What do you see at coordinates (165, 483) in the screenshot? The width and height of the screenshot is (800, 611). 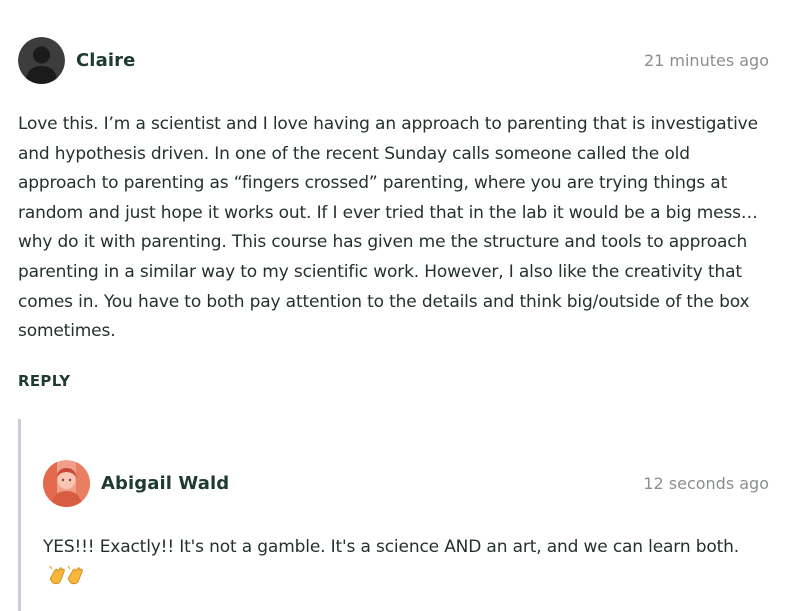 I see `reply-author: Abigail Wald` at bounding box center [165, 483].